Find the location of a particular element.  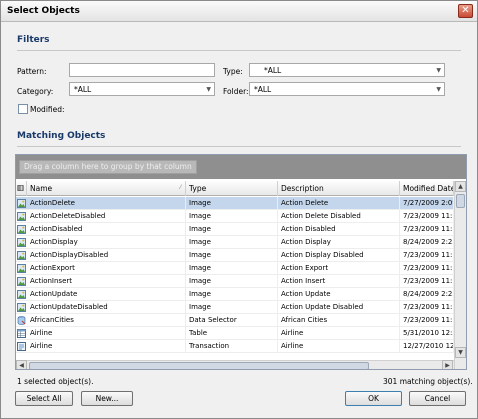

column-header-modified-date: Modified Date is located at coordinates (427, 188).